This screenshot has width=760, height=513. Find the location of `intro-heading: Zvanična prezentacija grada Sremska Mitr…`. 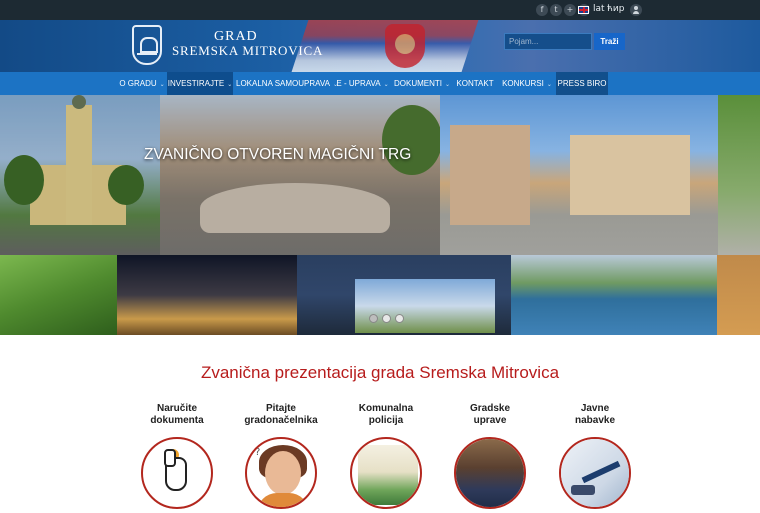

intro-heading: Zvanična prezentacija grada Sremska Mitr… is located at coordinates (380, 372).